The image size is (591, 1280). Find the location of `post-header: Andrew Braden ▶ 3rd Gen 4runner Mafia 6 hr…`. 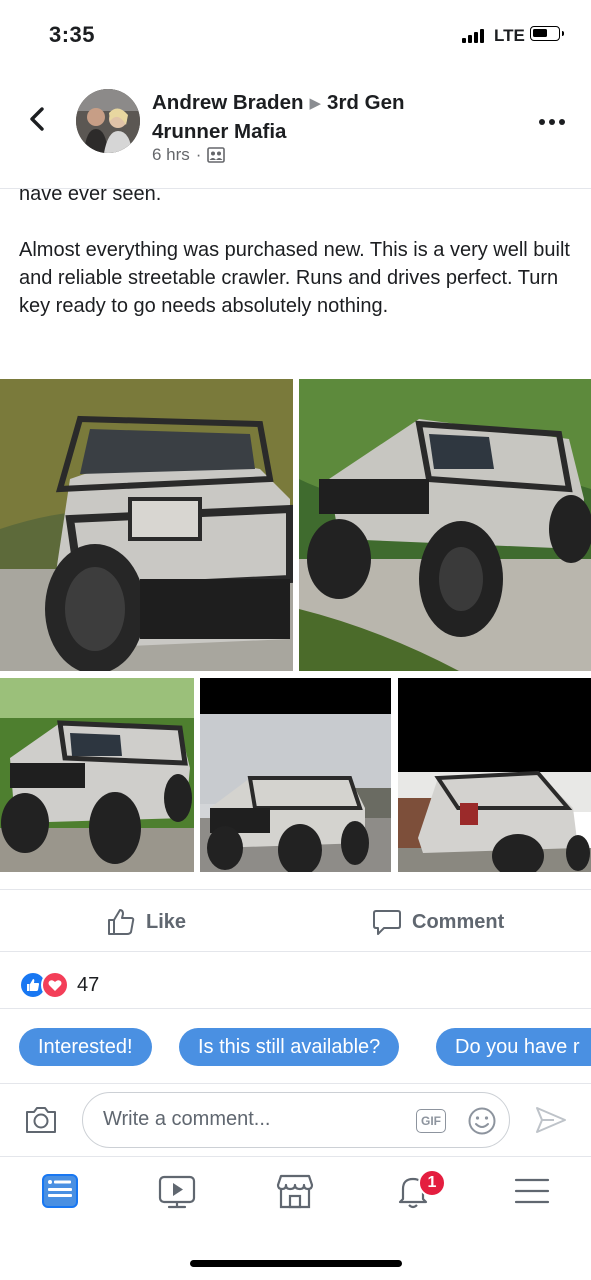

post-header: Andrew Braden ▶ 3rd Gen 4runner Mafia 6 hr… is located at coordinates (295, 129).